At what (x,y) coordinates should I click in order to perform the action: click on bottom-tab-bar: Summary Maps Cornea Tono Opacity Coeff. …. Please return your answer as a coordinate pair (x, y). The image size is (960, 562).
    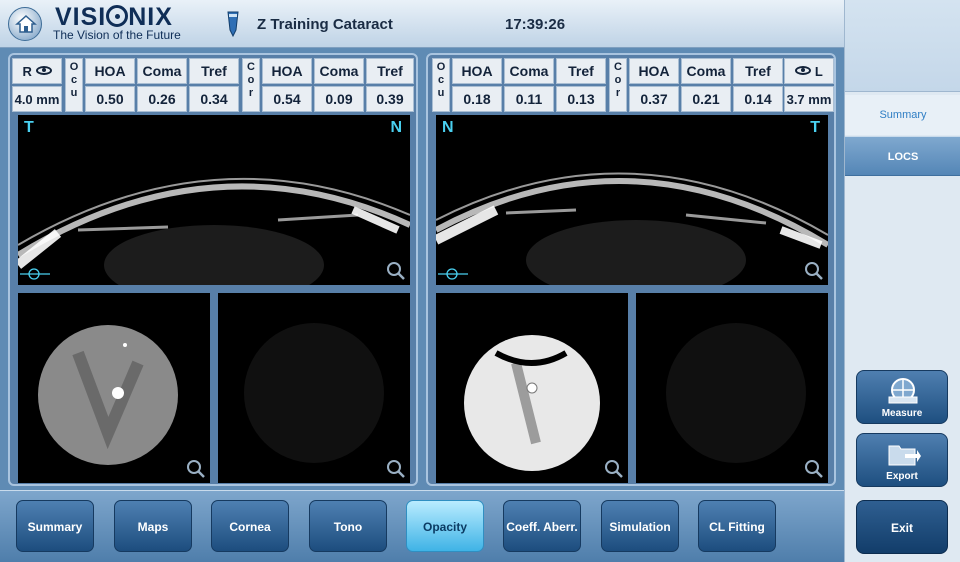
    Looking at the image, I should click on (422, 526).